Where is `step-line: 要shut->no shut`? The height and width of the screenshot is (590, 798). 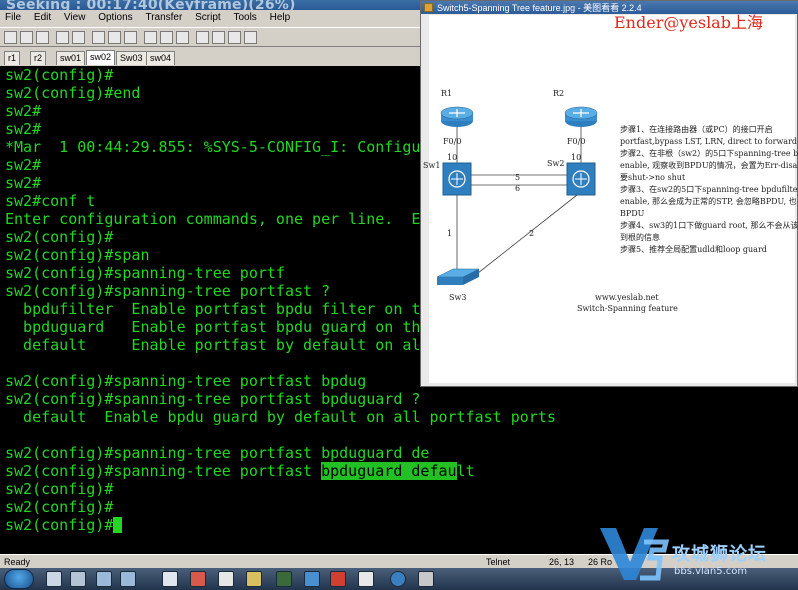
step-line: 要shut->no shut is located at coordinates (653, 177).